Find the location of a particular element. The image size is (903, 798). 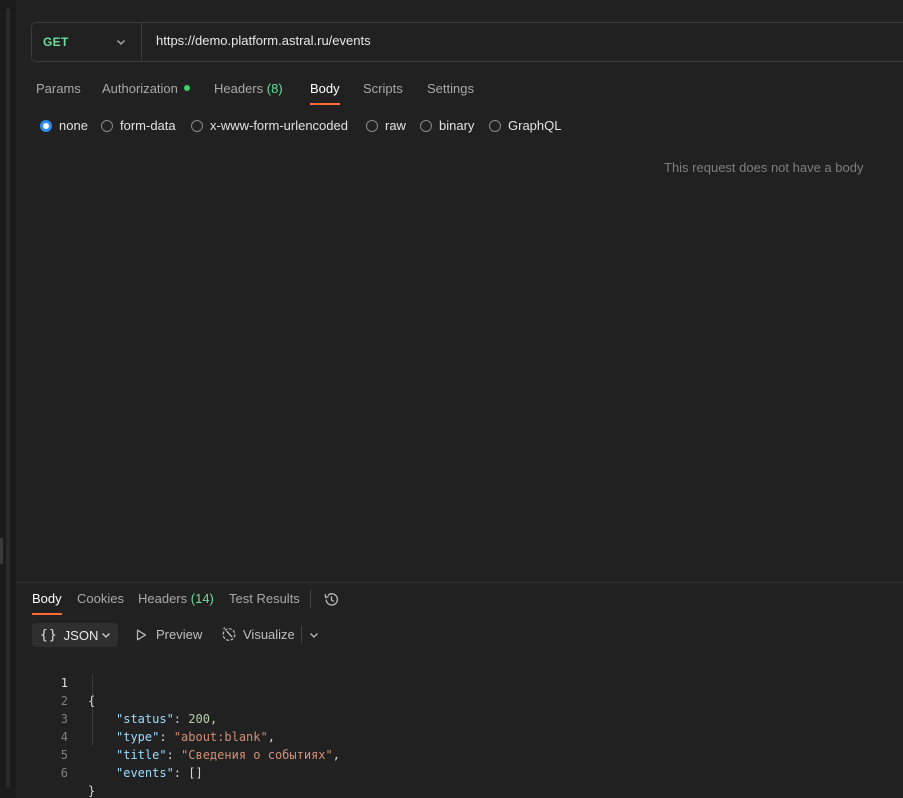

code-text: "type": "about:blank", is located at coordinates (195, 737).